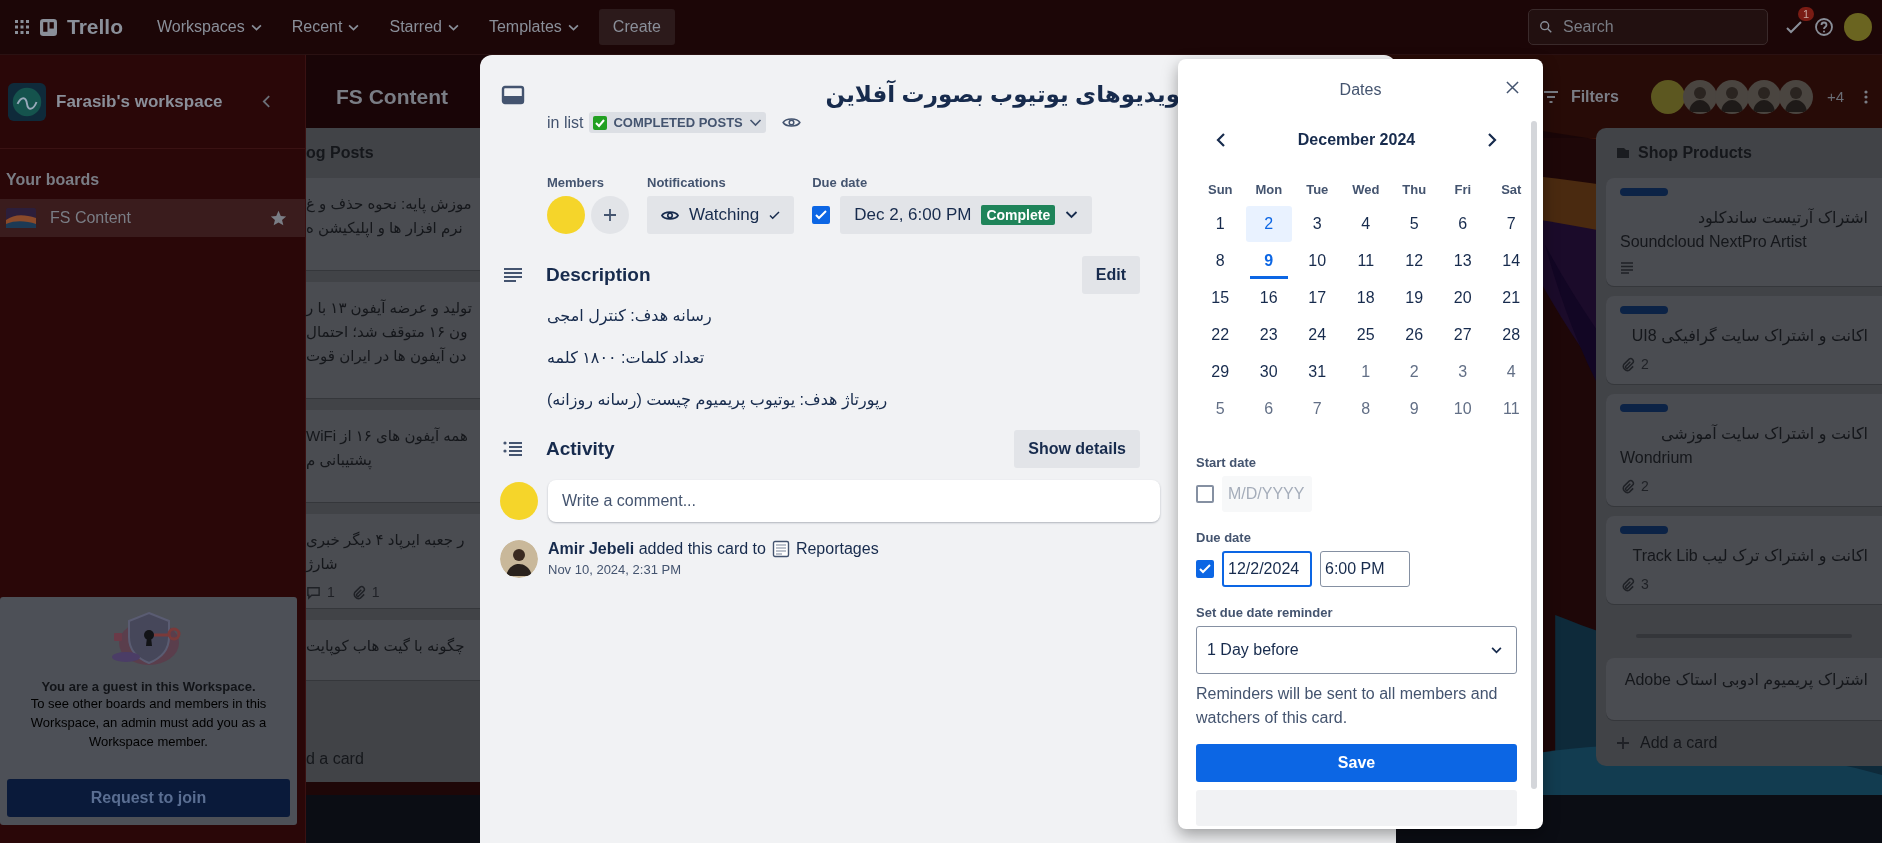  What do you see at coordinates (1866, 96) in the screenshot?
I see `more-icon` at bounding box center [1866, 96].